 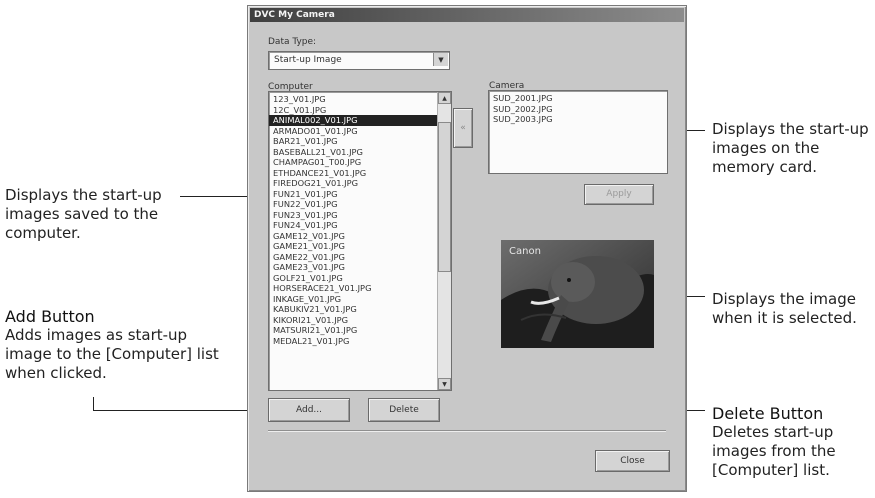 I want to click on computer-list-item: FUN23_V01.JPG, so click(x=353, y=215).